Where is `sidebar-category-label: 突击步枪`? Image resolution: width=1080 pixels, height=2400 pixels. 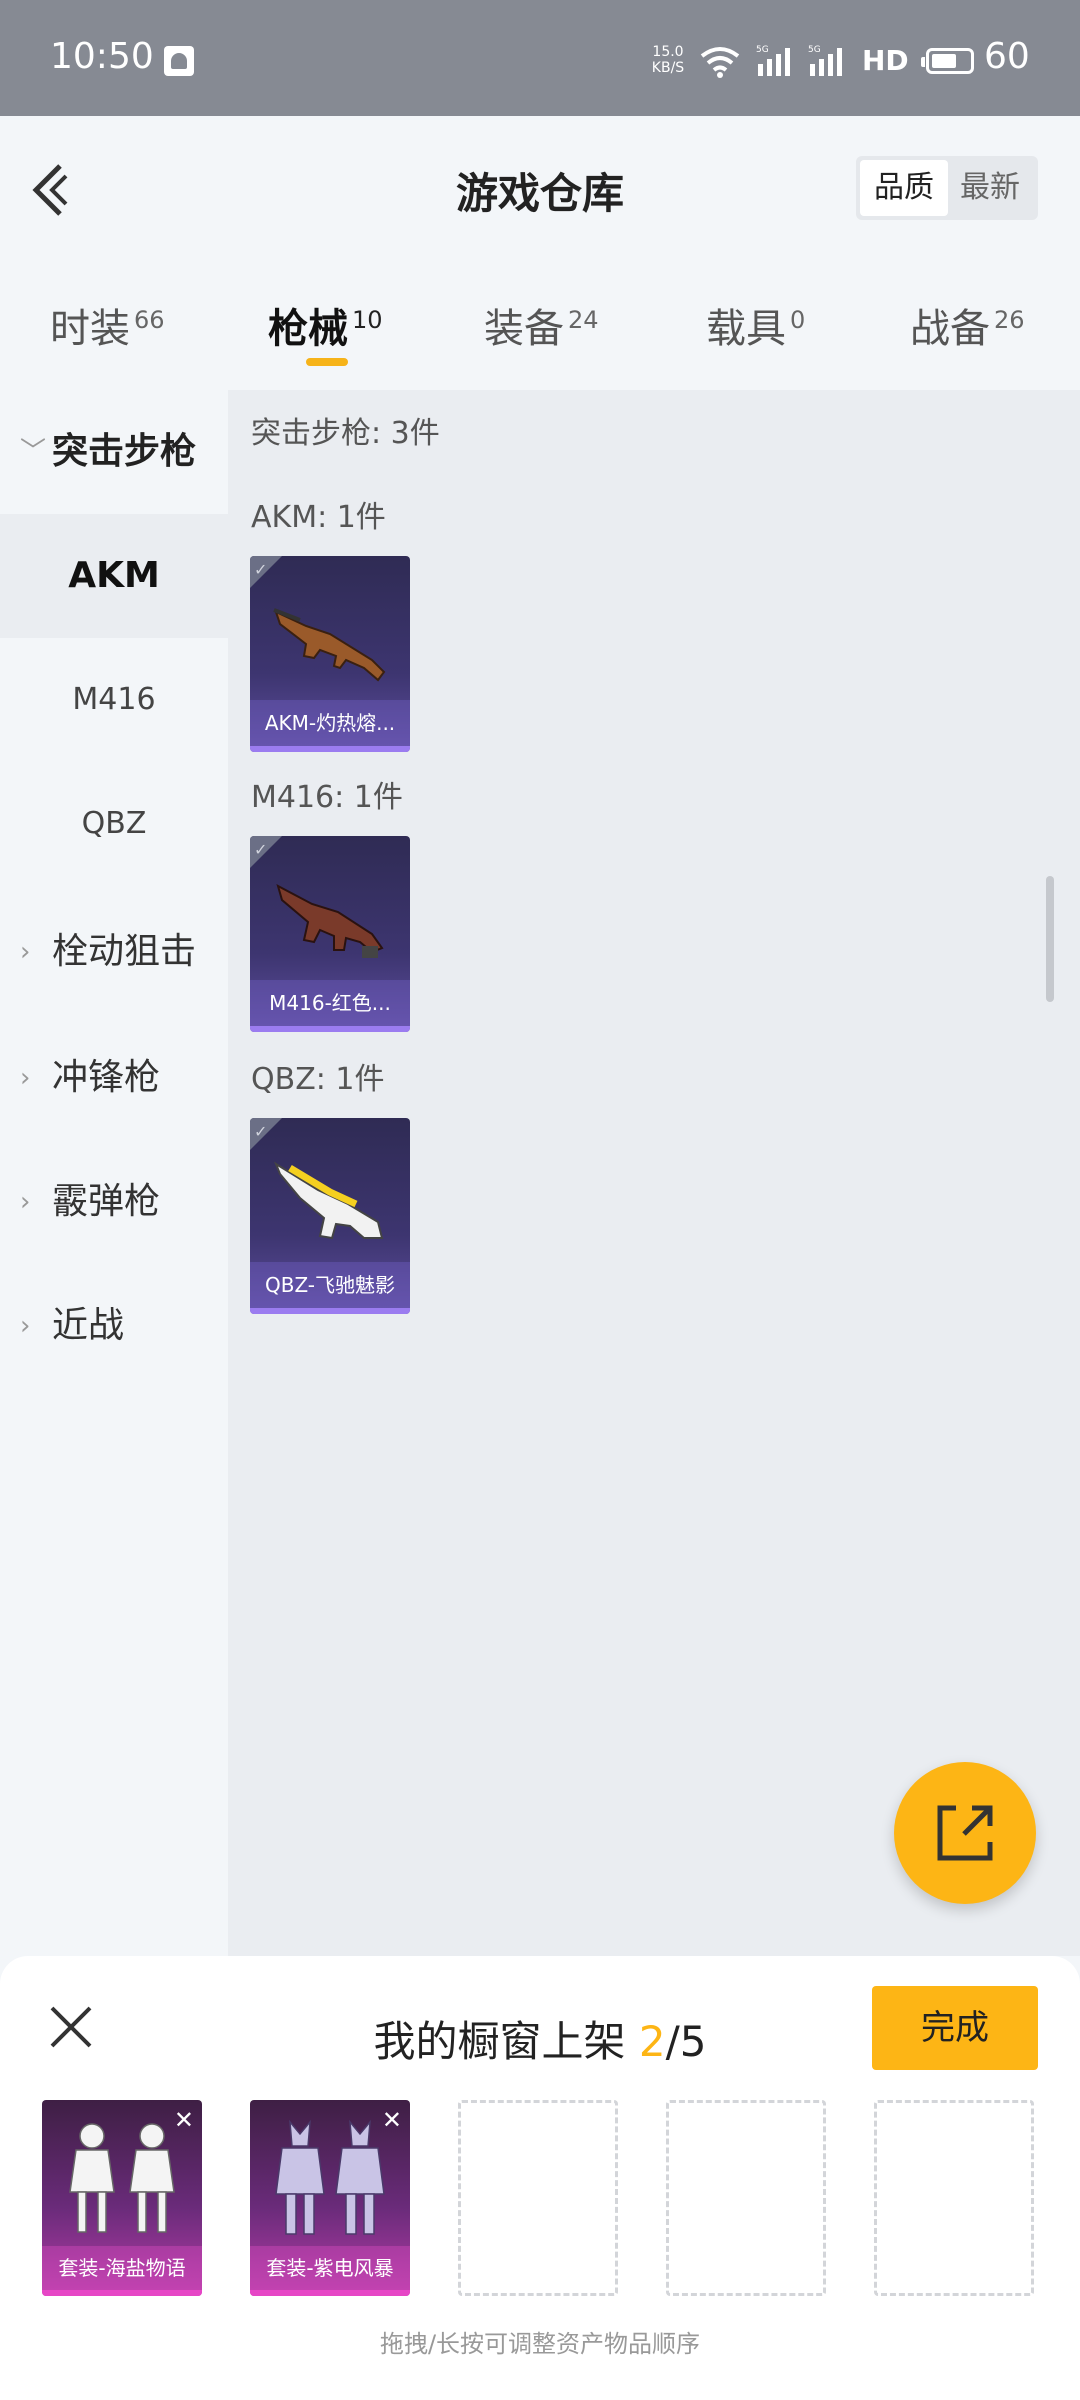 sidebar-category-label: 突击步枪 is located at coordinates (124, 451).